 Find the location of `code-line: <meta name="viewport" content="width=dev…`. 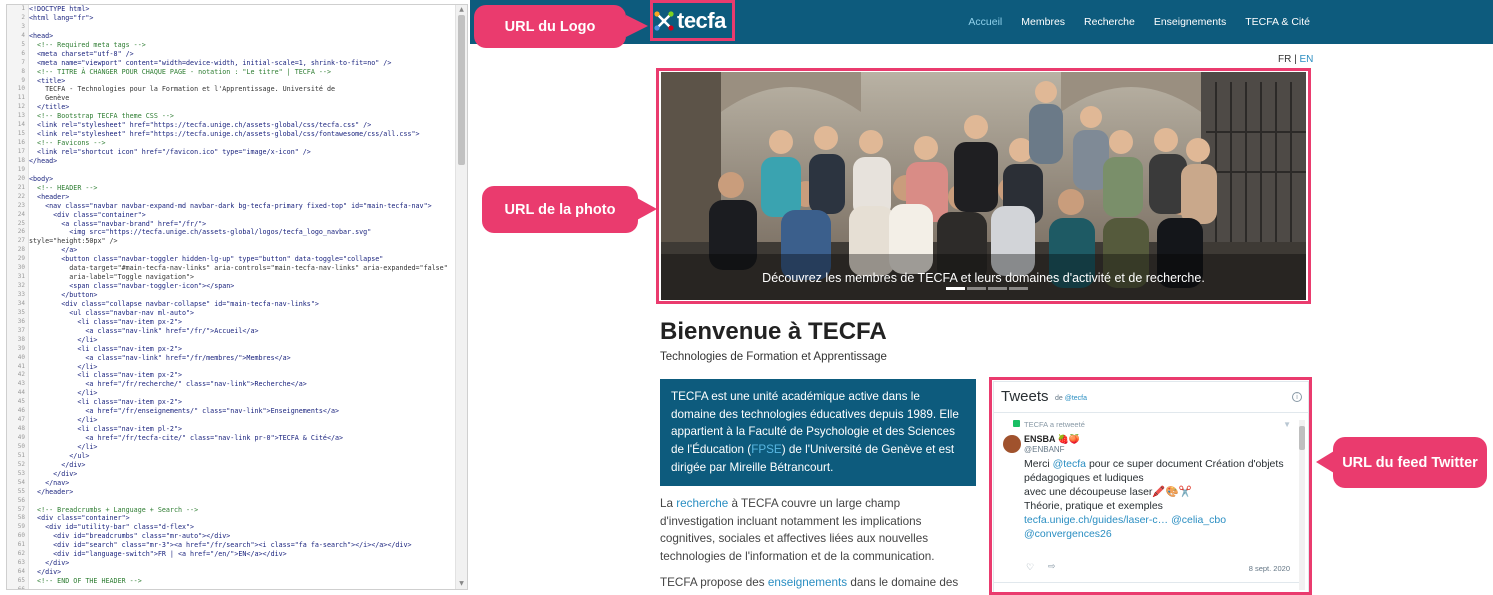

code-line: <meta name="viewport" content="width=dev… is located at coordinates (242, 63).